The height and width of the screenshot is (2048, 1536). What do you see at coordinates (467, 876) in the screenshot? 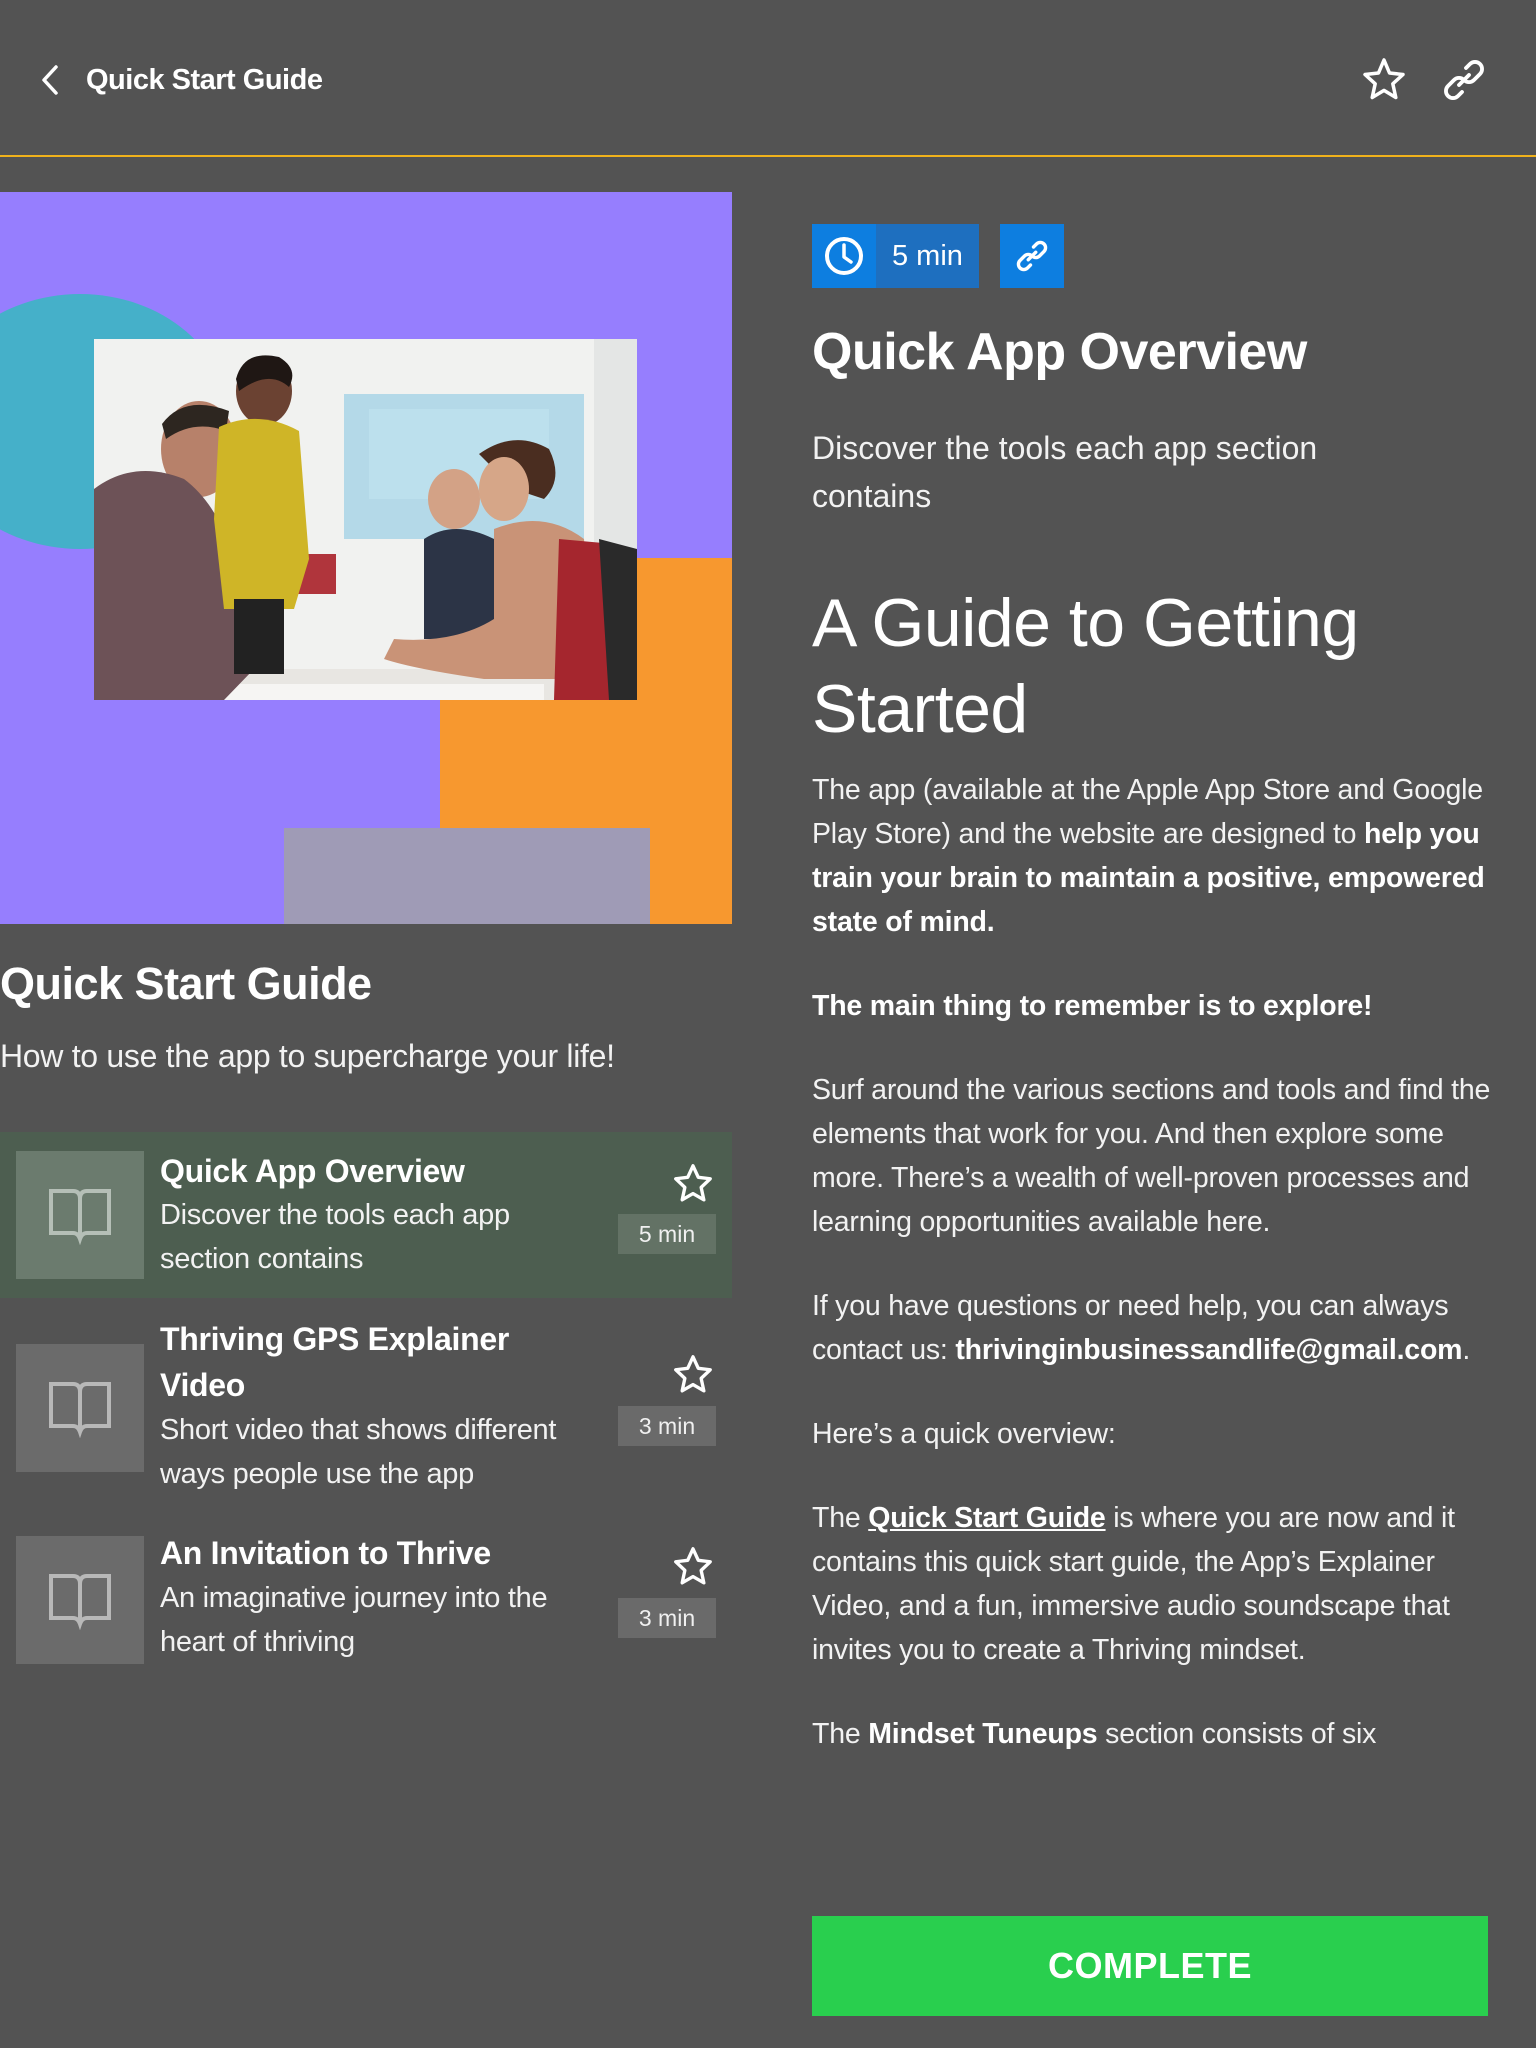
I see `decor-grey-block` at bounding box center [467, 876].